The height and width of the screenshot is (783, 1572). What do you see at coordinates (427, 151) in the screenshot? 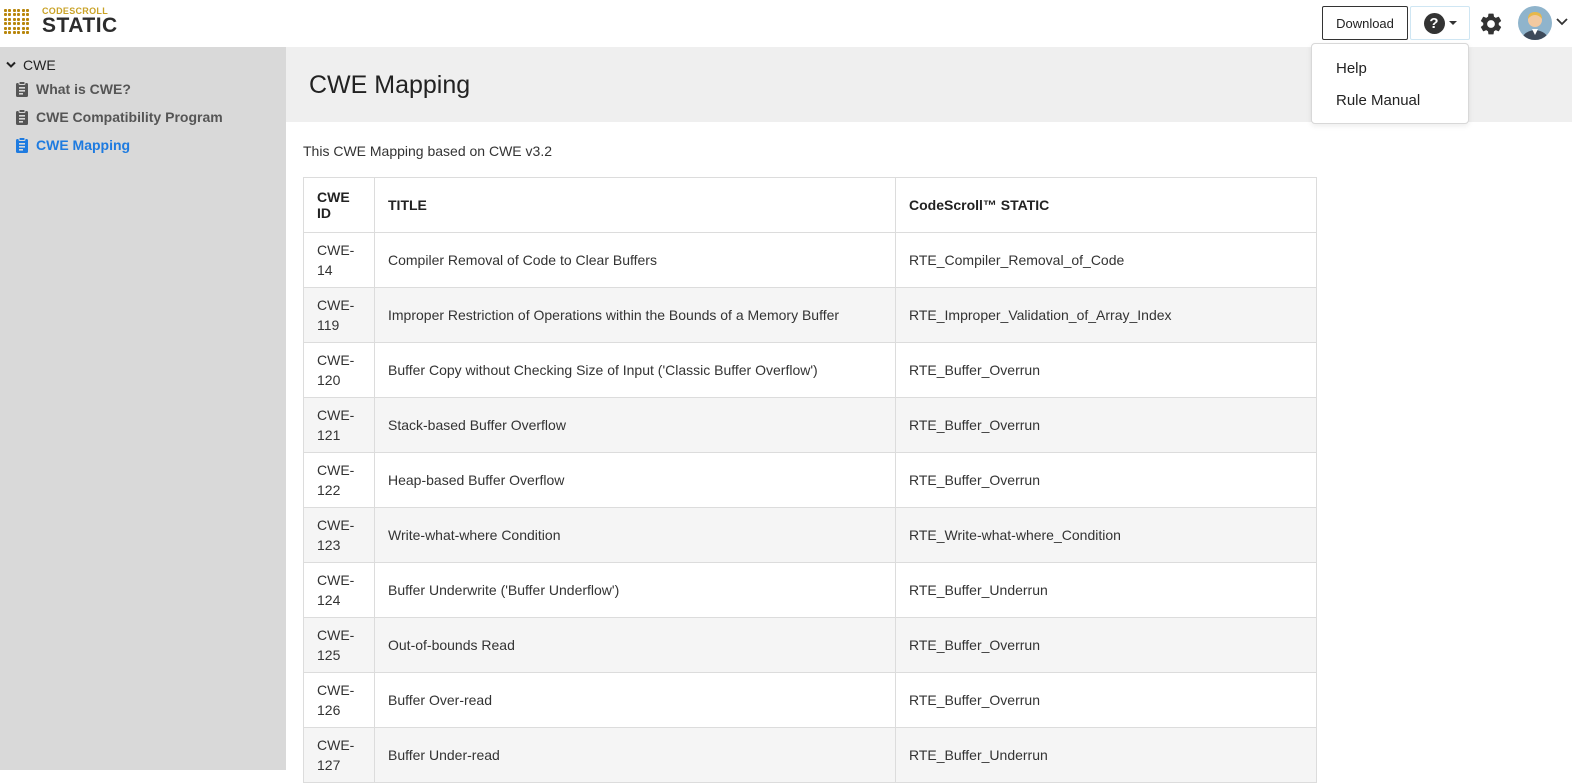
I see `intro-text: This CWE Mapping based on CWE v3.2` at bounding box center [427, 151].